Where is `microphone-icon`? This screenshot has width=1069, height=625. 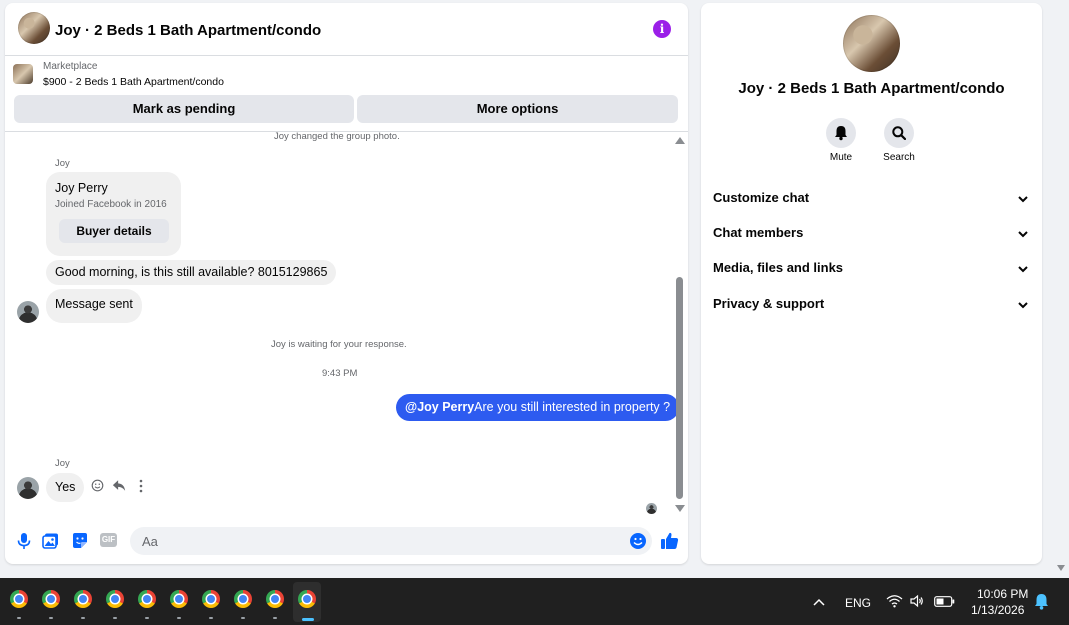
microphone-icon is located at coordinates (24, 541).